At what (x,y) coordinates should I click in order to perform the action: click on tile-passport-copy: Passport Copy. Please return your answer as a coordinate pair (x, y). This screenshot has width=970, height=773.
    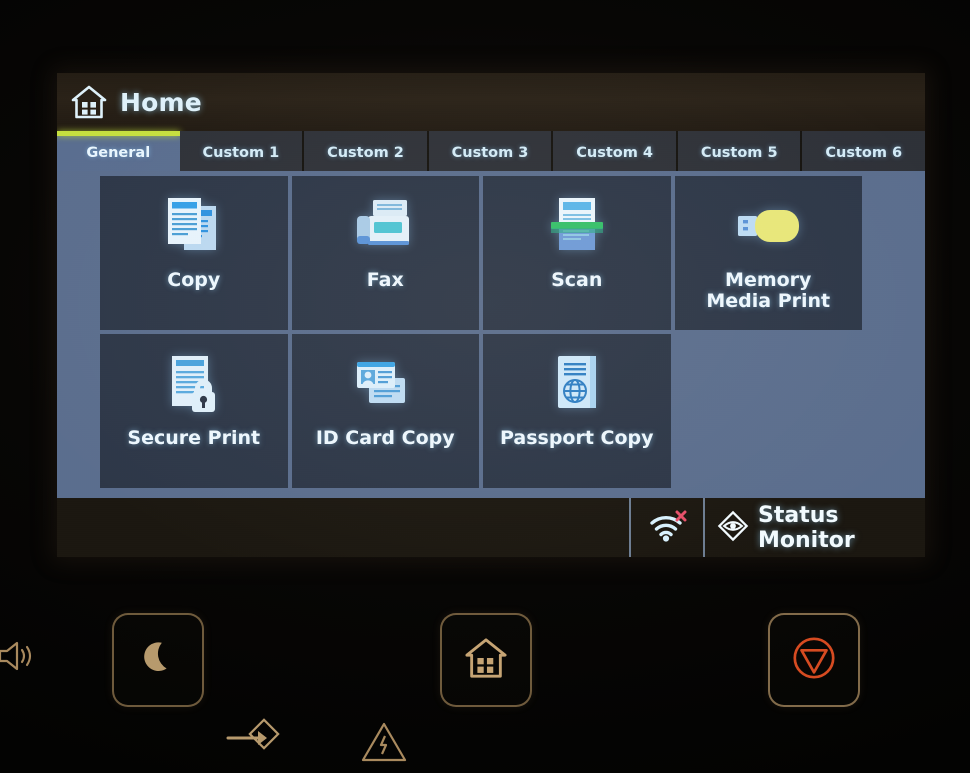
    Looking at the image, I should click on (577, 411).